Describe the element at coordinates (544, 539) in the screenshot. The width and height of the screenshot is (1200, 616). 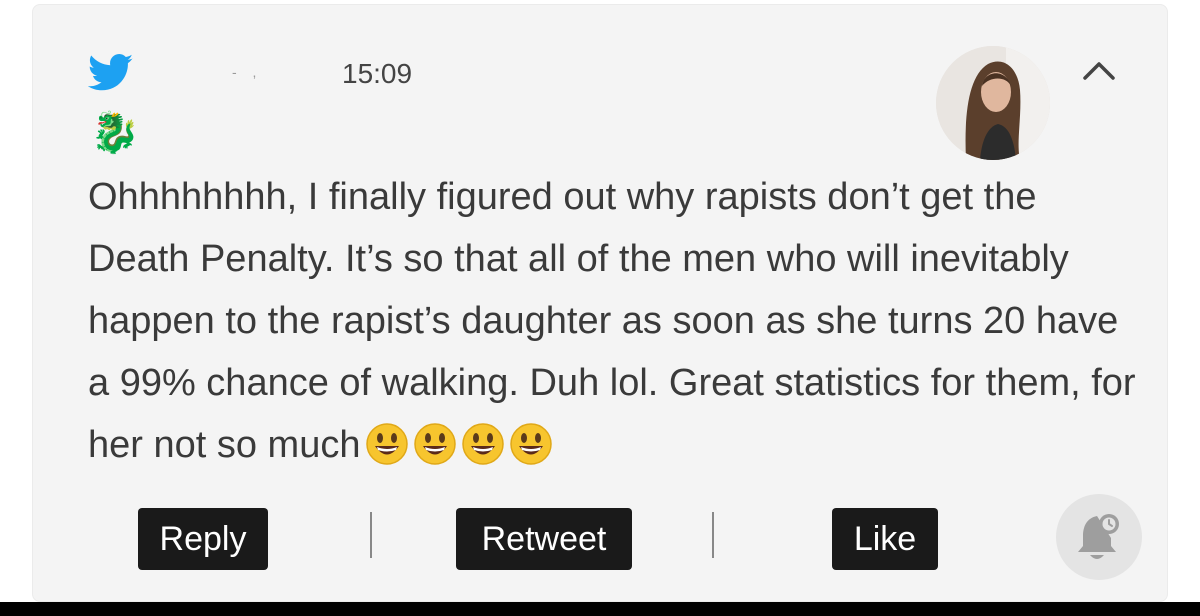
I see `retweet-button: Retweet` at that location.